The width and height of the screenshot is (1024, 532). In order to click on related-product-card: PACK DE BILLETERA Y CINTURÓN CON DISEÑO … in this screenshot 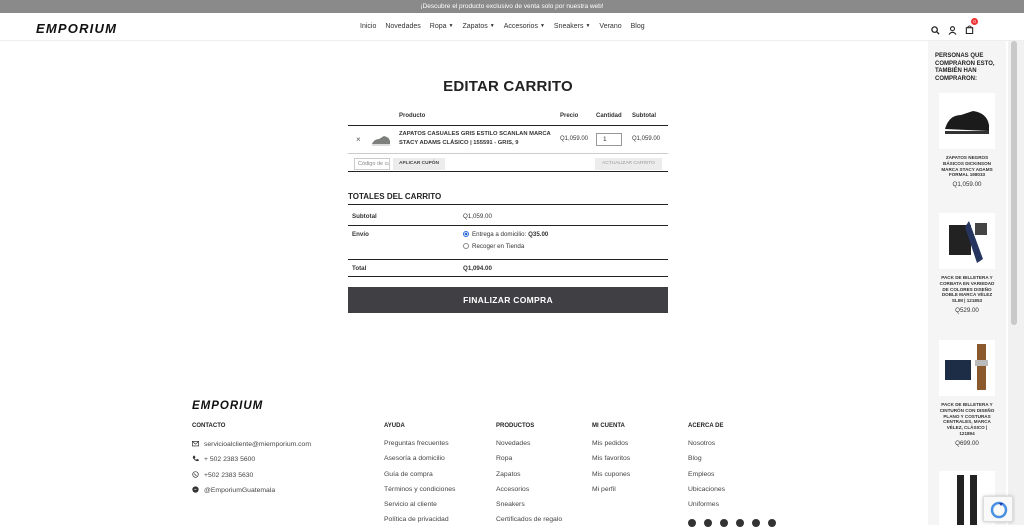, I will do `click(967, 393)`.